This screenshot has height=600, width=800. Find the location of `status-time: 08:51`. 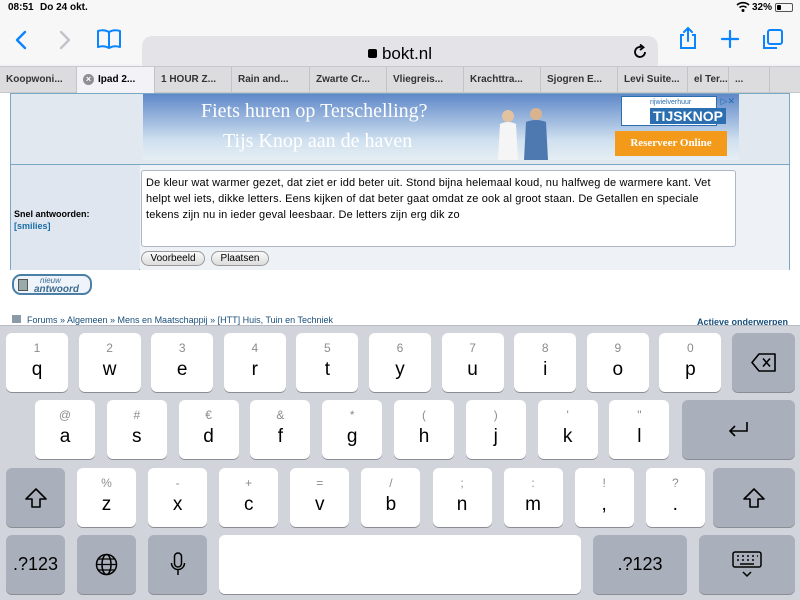

status-time: 08:51 is located at coordinates (21, 7).